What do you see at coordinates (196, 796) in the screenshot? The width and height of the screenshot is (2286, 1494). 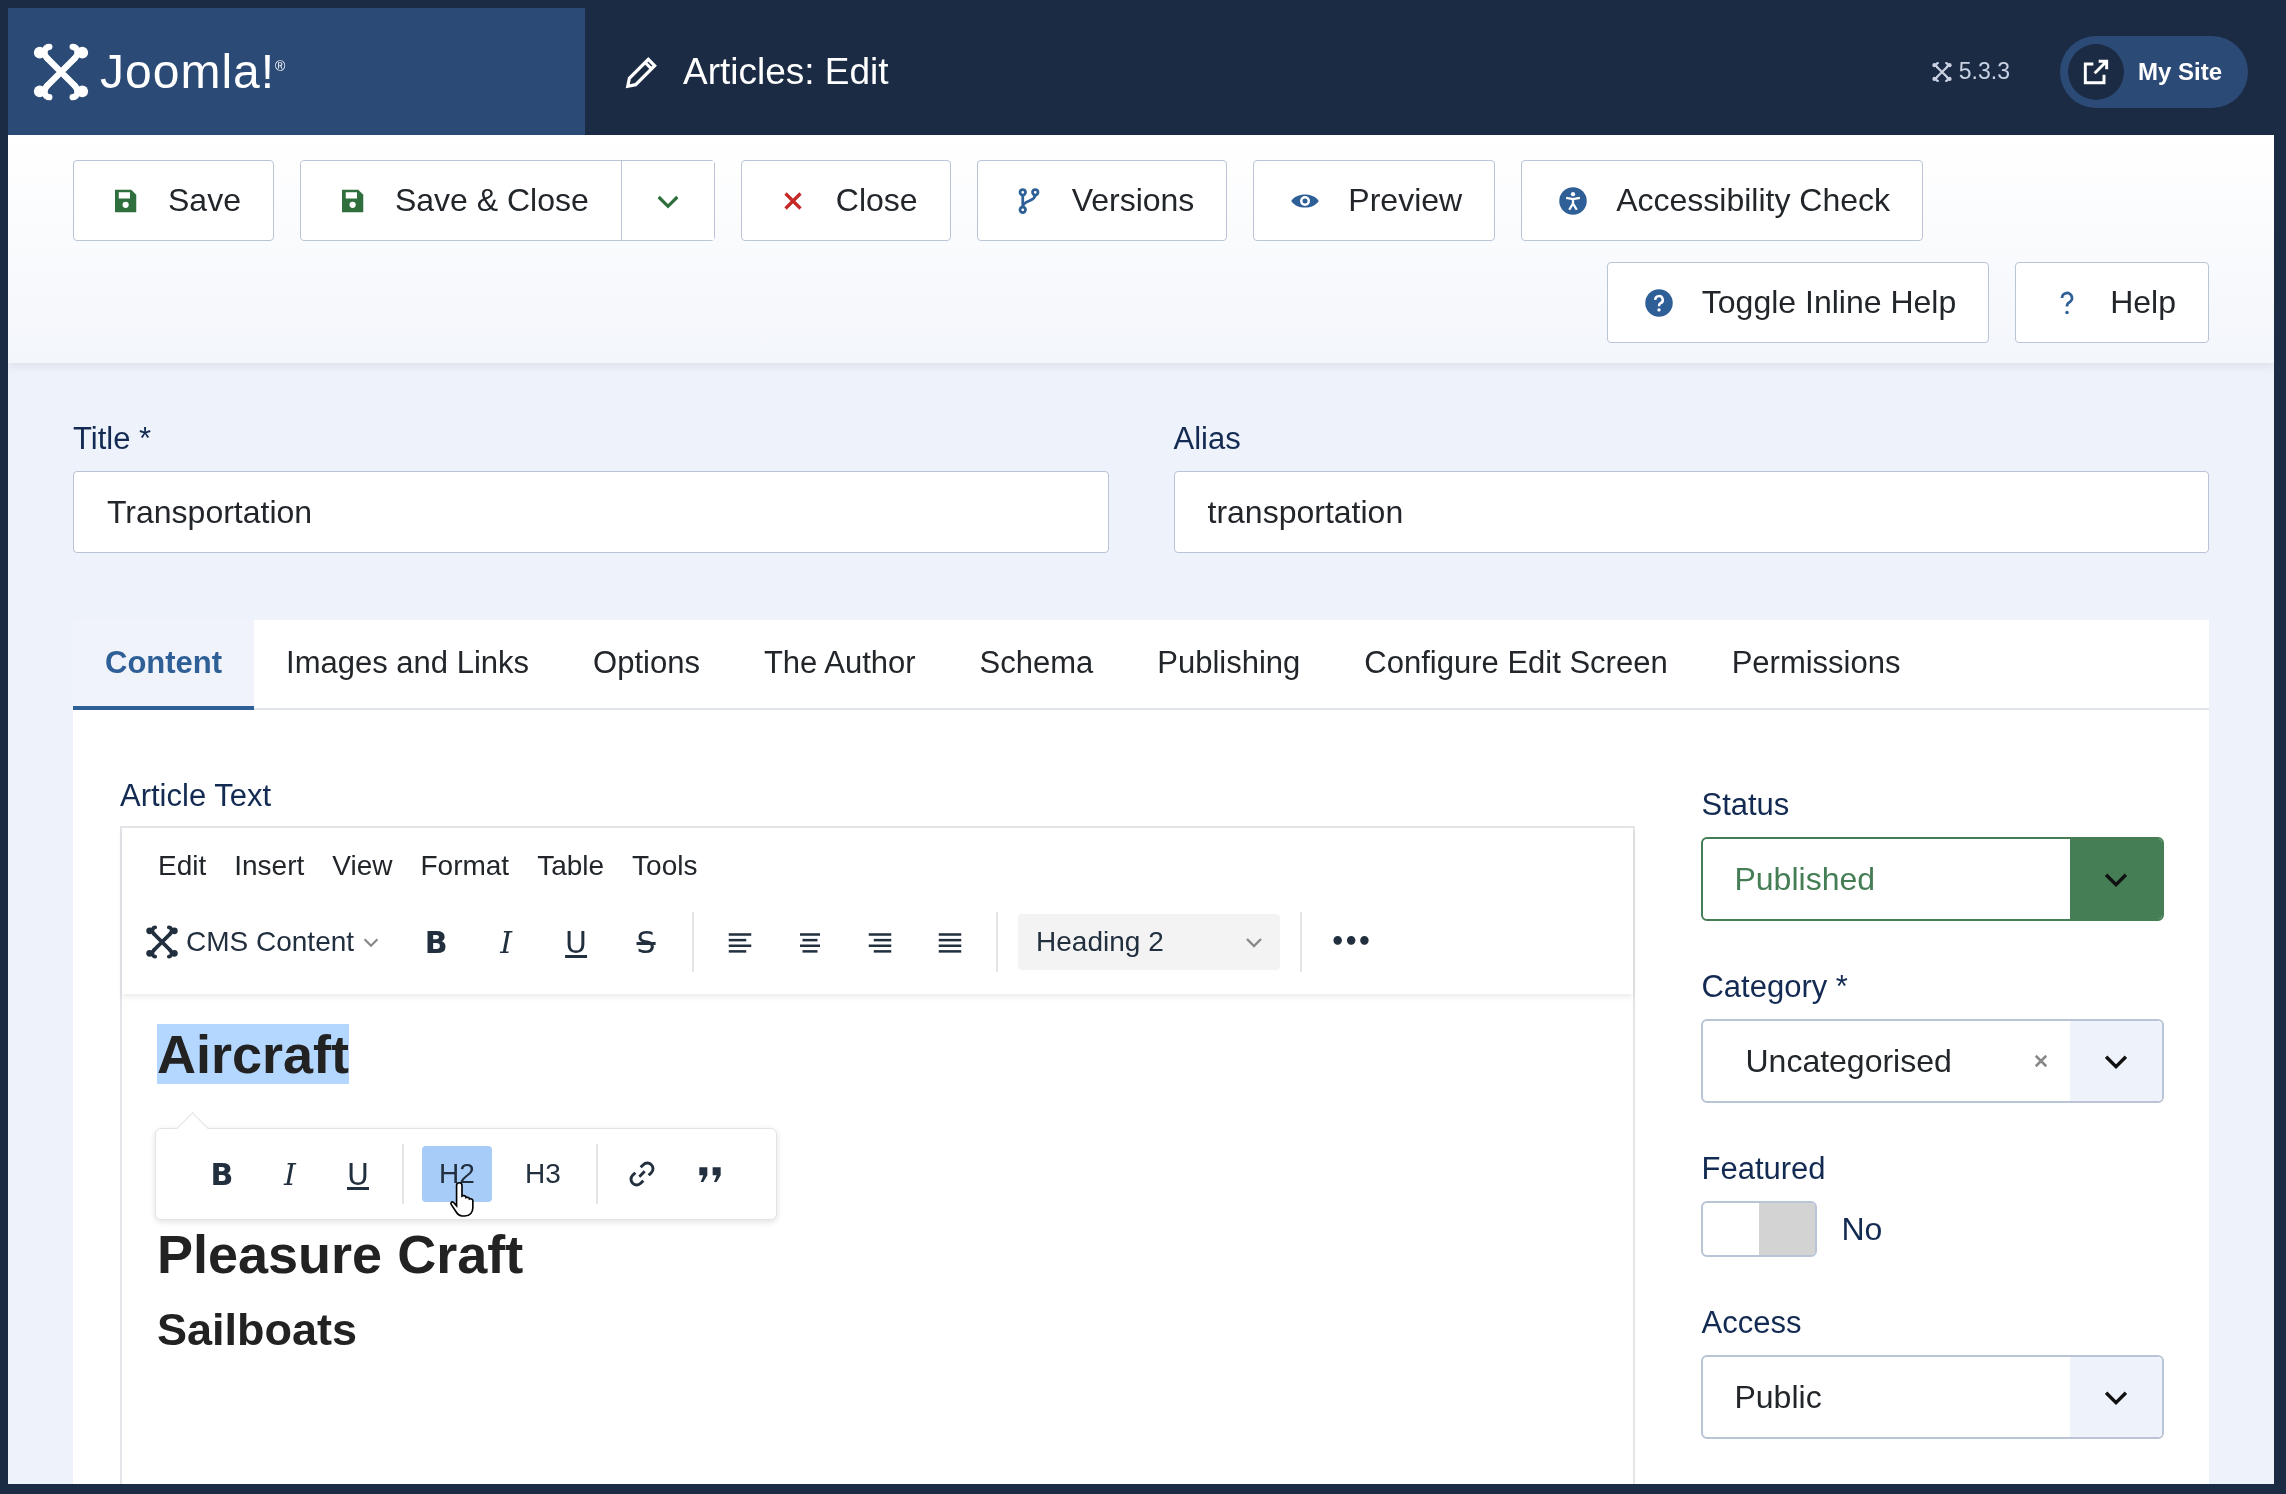 I see `field-label: Article Text` at bounding box center [196, 796].